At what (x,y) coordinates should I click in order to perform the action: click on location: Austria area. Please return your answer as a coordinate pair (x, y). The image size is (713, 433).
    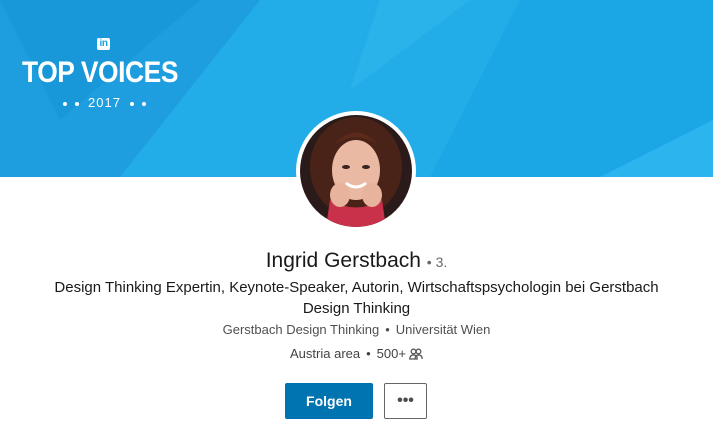
    Looking at the image, I should click on (325, 353).